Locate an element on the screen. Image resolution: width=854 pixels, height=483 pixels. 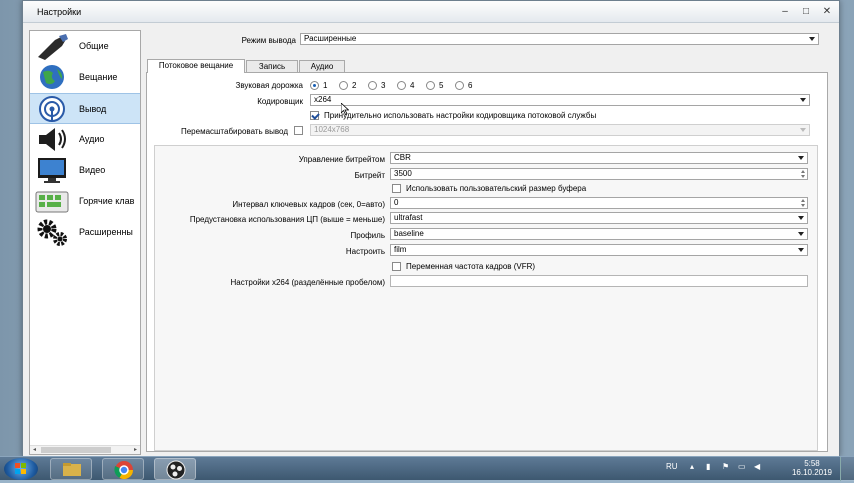
network-icon: ▮ is located at coordinates (708, 466).